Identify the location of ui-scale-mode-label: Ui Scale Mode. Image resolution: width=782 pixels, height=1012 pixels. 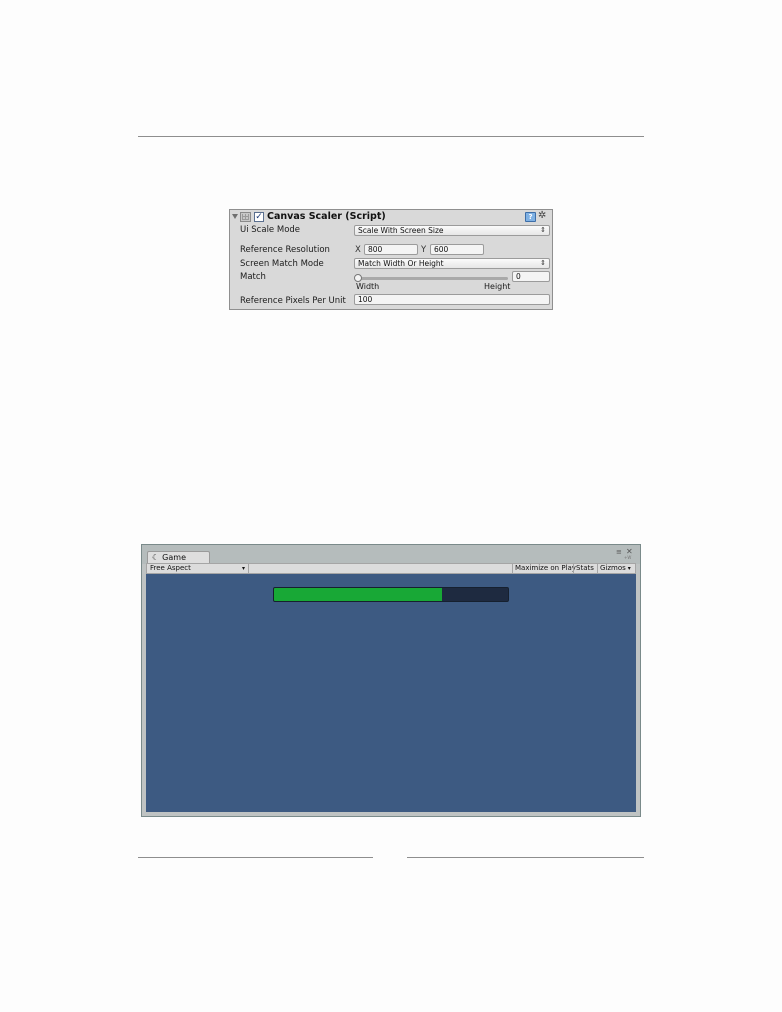
(270, 230).